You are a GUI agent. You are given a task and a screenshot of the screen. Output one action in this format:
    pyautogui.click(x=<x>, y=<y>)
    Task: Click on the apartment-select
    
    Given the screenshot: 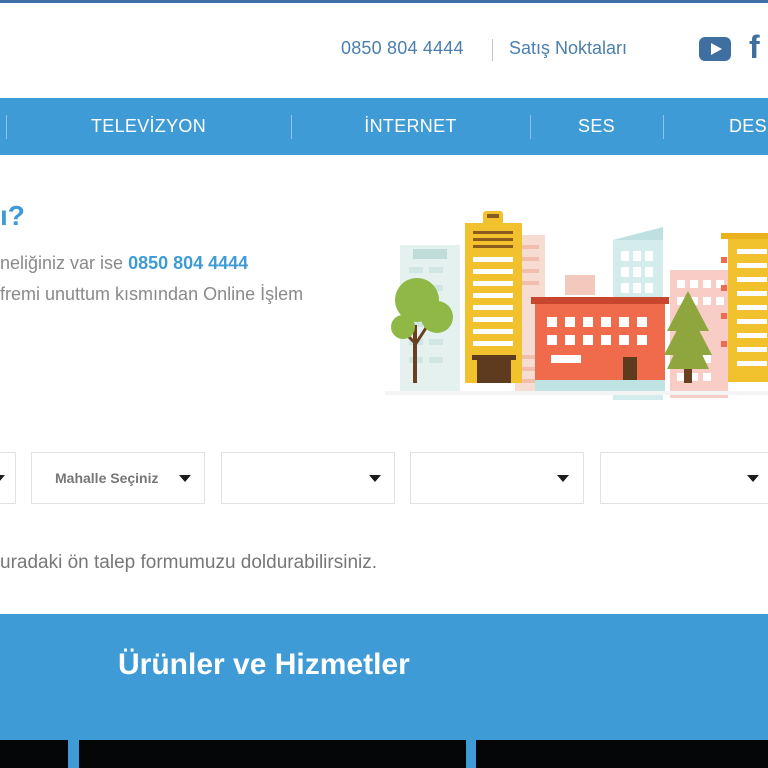 What is the action you would take?
    pyautogui.click(x=684, y=478)
    